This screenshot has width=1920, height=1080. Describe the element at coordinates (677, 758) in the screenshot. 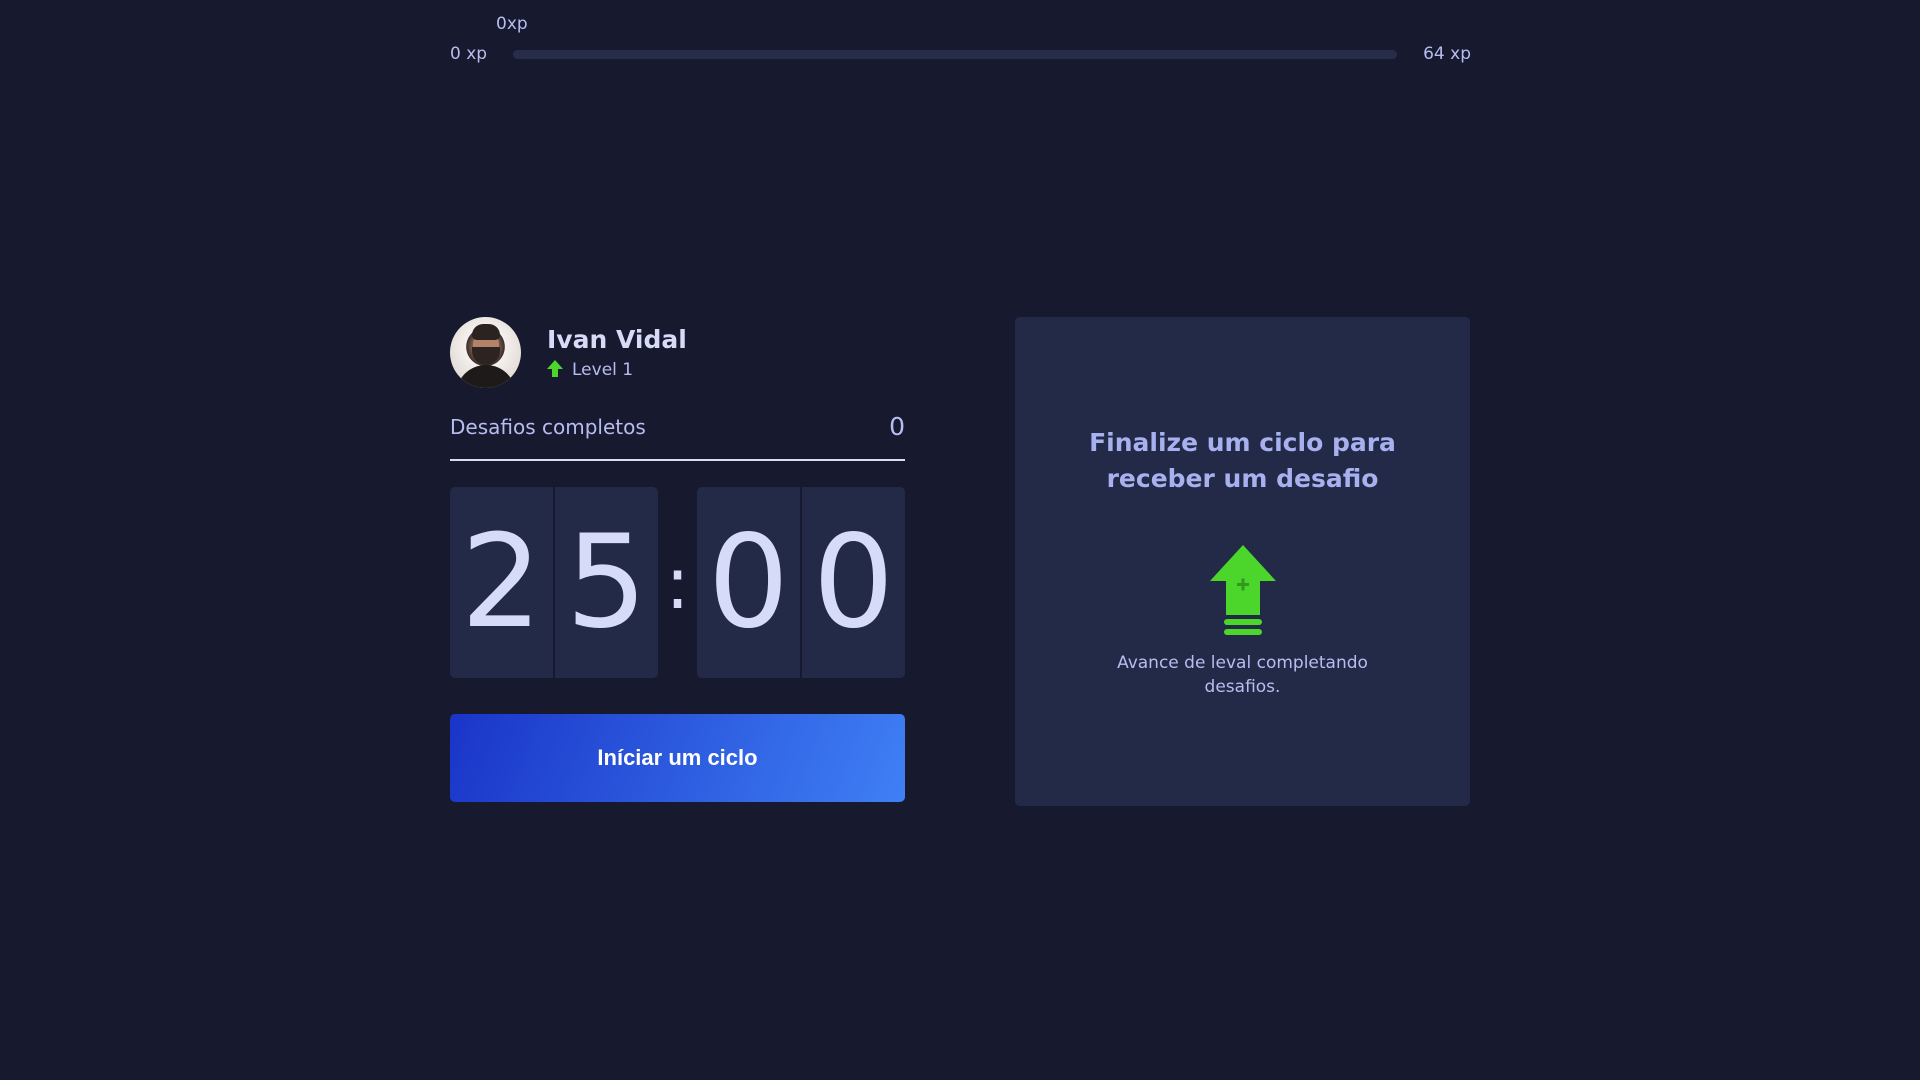

I see `start-cycle-button: Iníciar um ciclo` at that location.